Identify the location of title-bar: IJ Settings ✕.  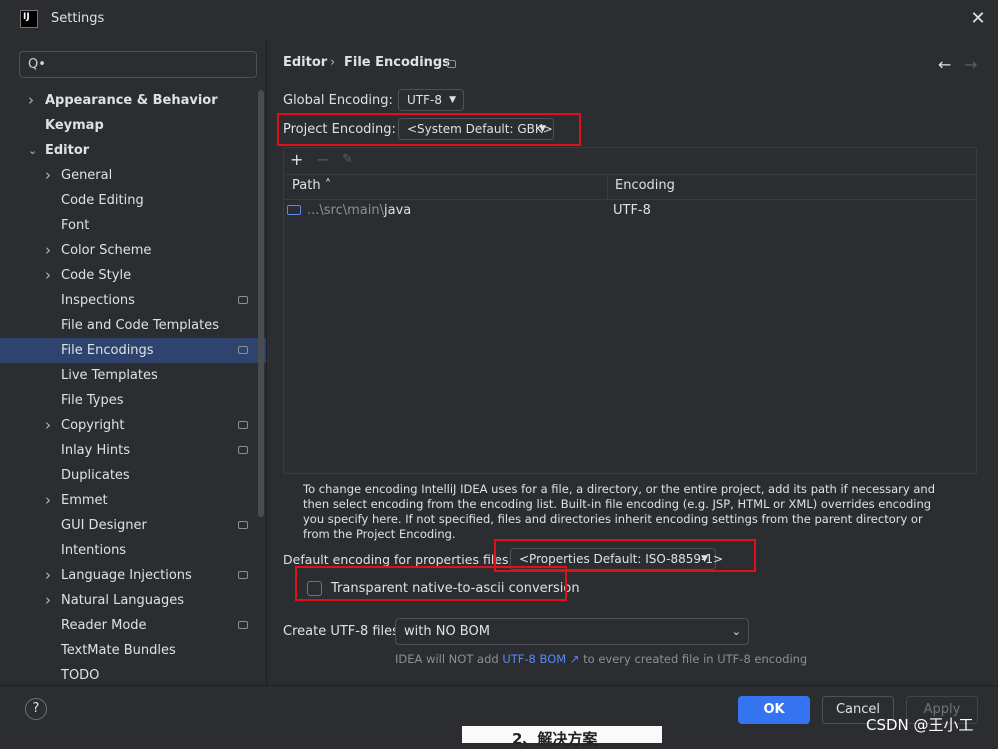
(499, 20).